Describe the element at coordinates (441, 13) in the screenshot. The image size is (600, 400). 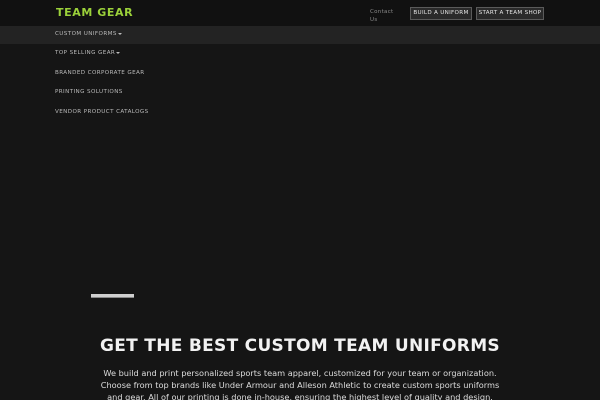
I see `build-a-uniform-button: BUILD A UNIFORM` at that location.